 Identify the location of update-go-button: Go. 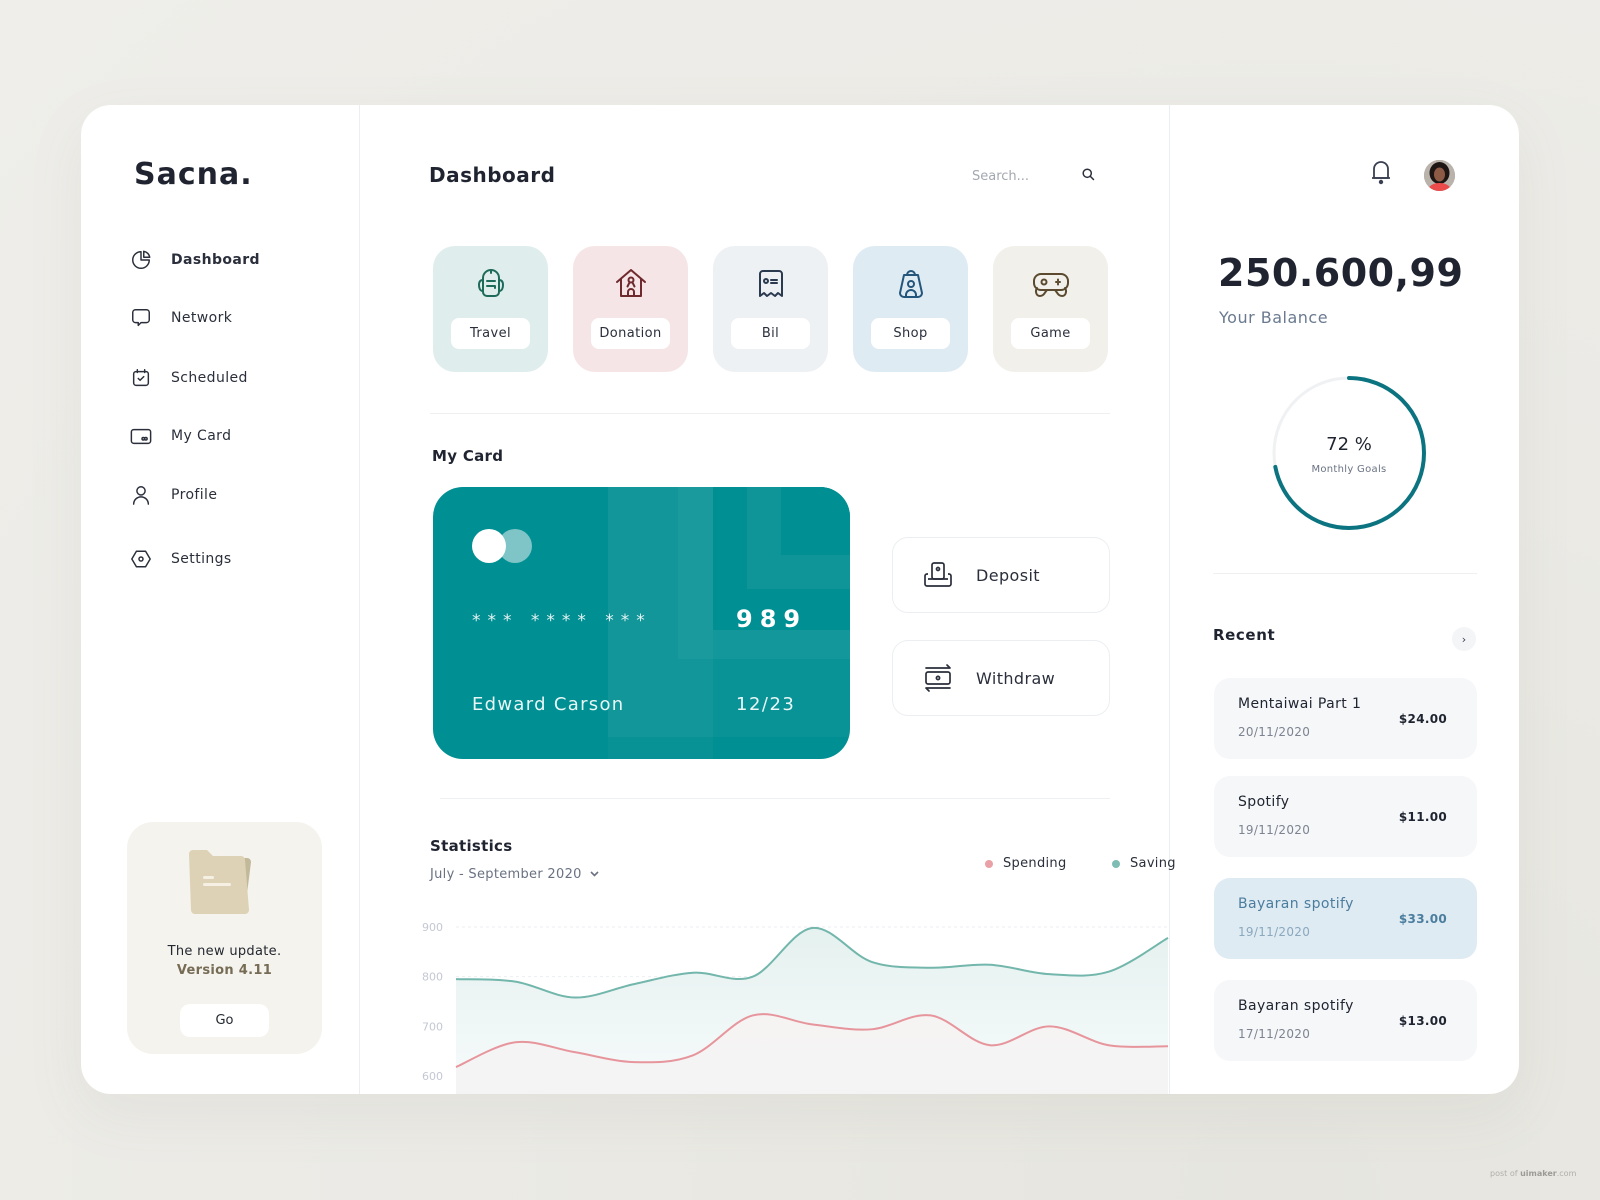
(224, 1020).